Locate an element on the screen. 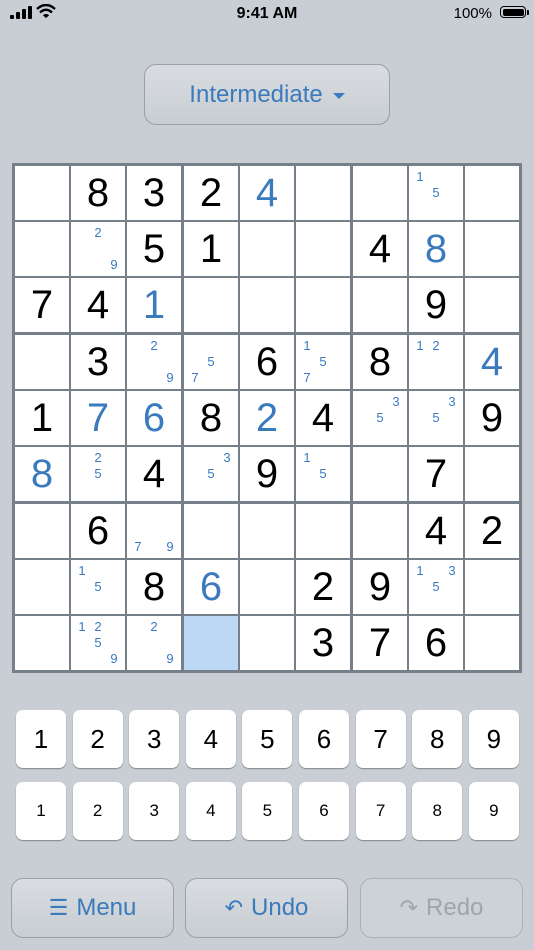 This screenshot has width=534, height=950. number-key-8: 8 is located at coordinates (437, 739).